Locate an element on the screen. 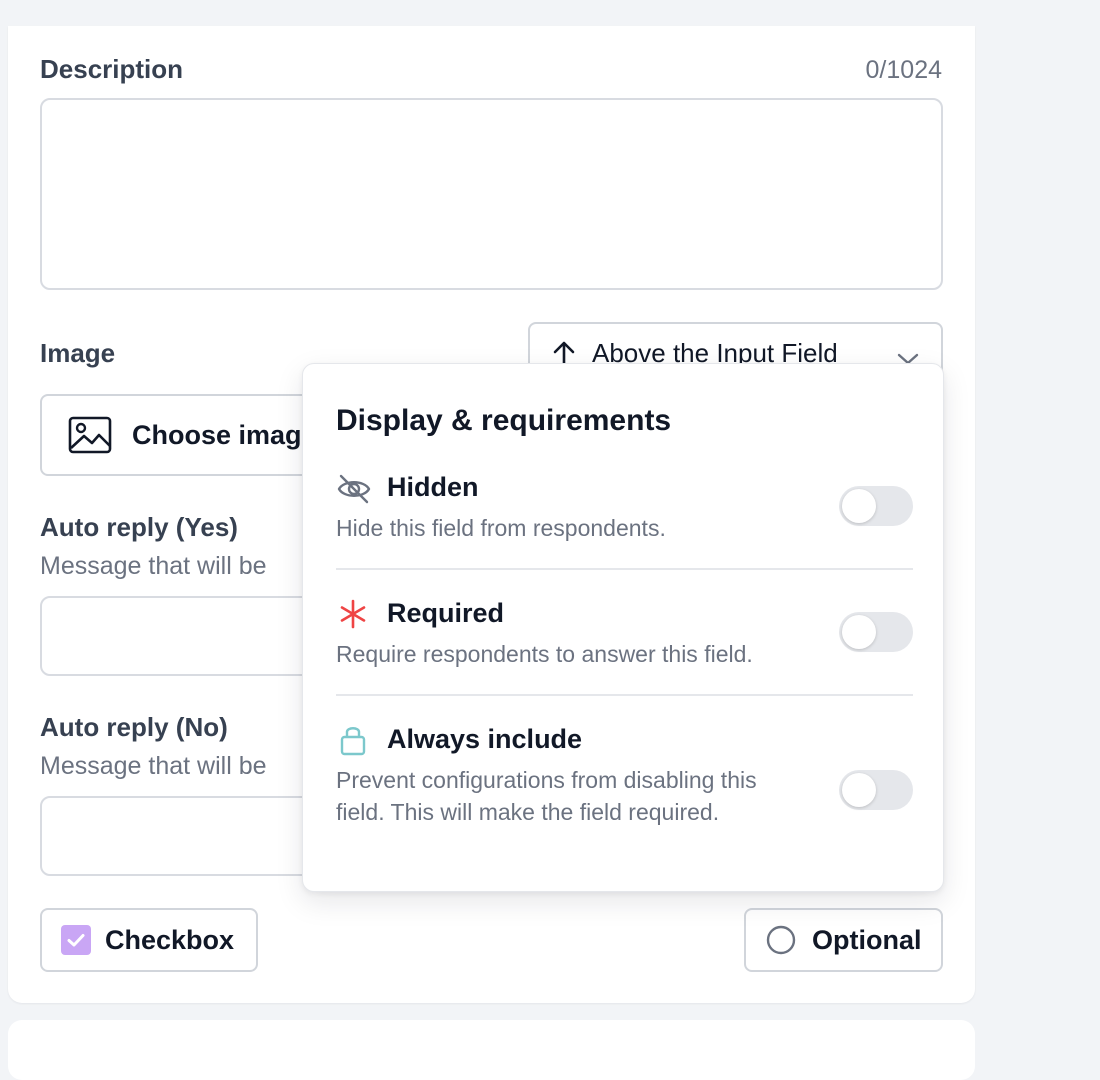 The height and width of the screenshot is (1080, 1100). field-type-button: Checkbox is located at coordinates (149, 940).